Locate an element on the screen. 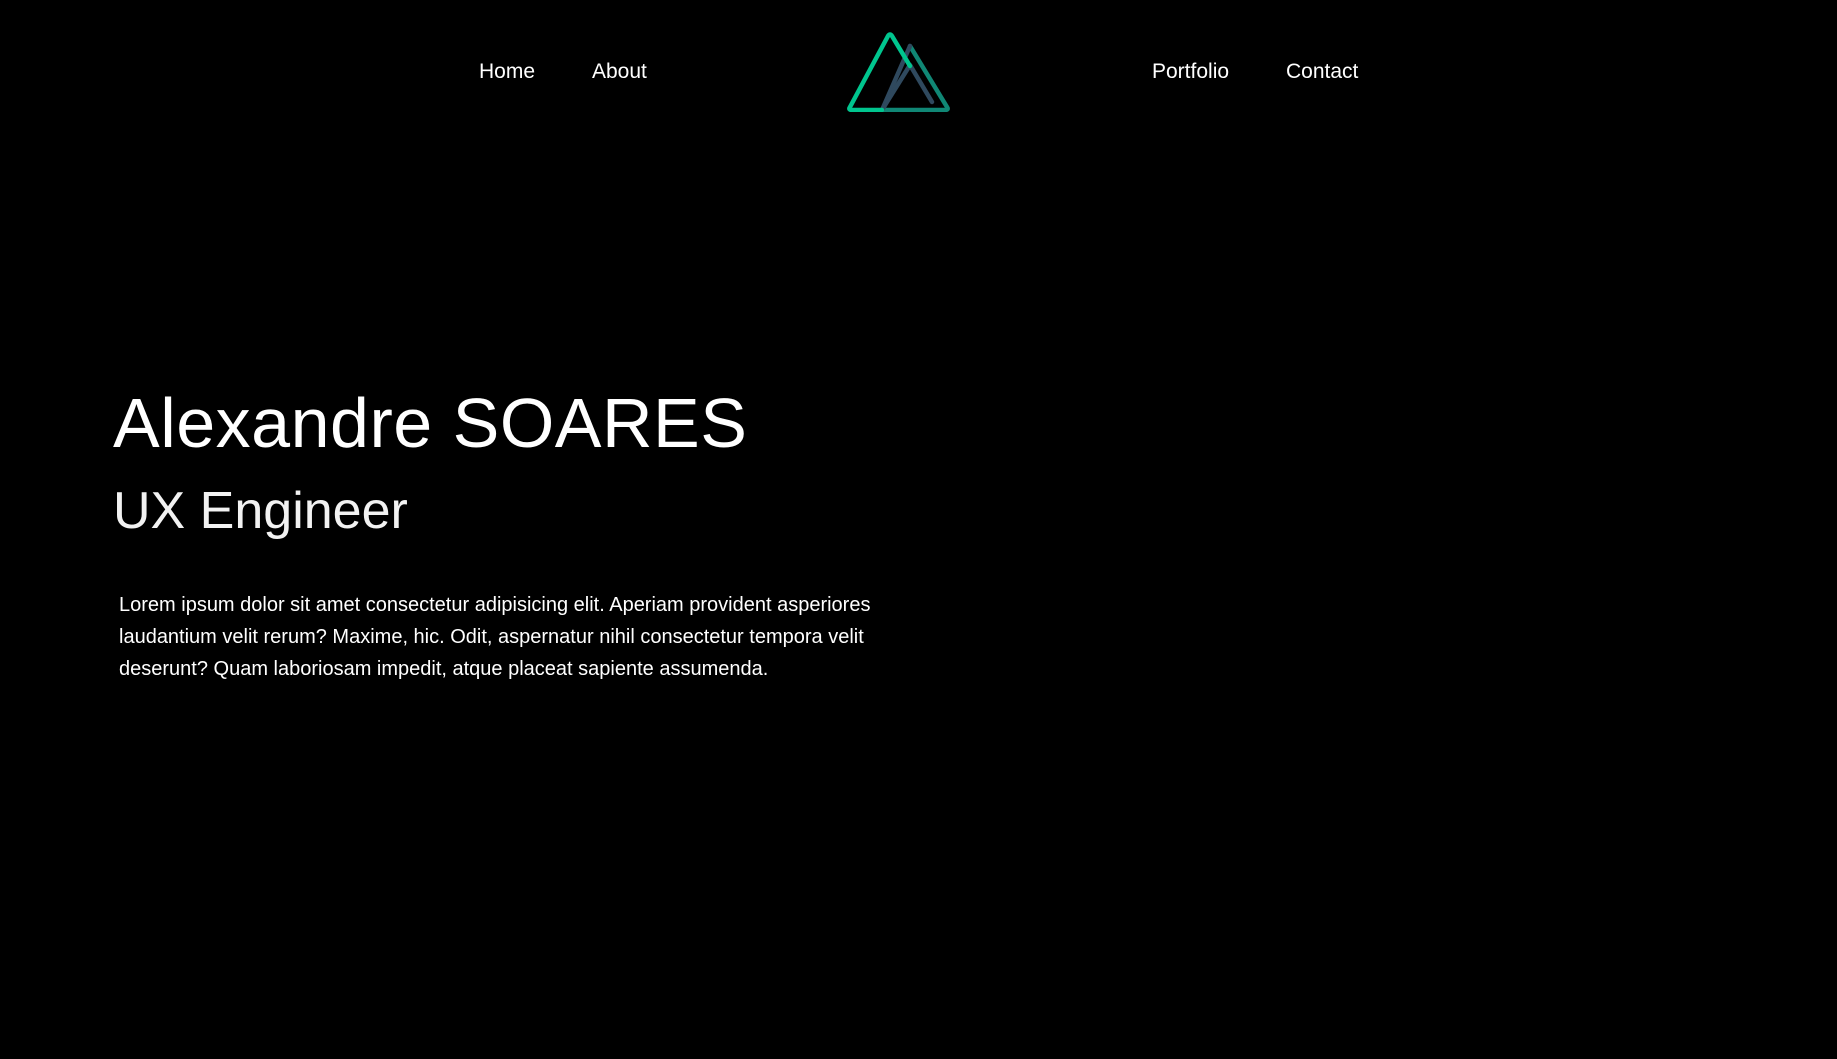  logo-link is located at coordinates (898, 71).